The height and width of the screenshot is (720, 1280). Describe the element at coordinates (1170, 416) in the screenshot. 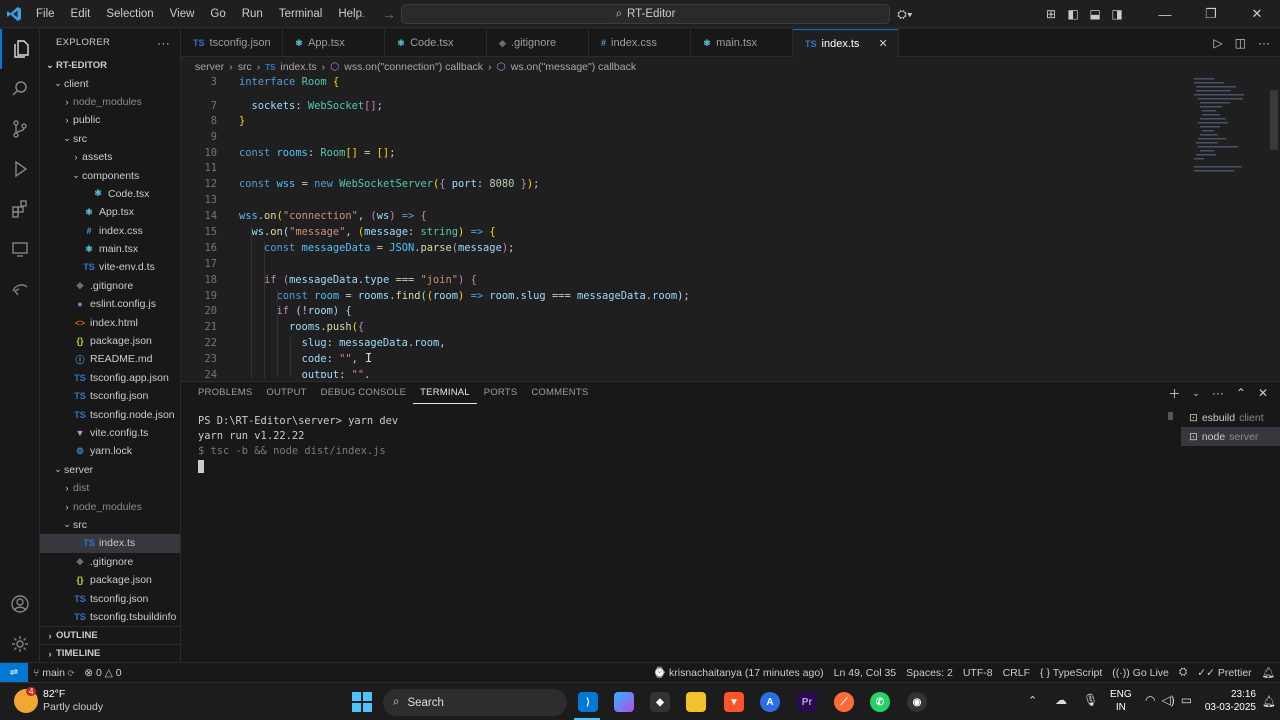

I see `terminal-scrollbar` at that location.